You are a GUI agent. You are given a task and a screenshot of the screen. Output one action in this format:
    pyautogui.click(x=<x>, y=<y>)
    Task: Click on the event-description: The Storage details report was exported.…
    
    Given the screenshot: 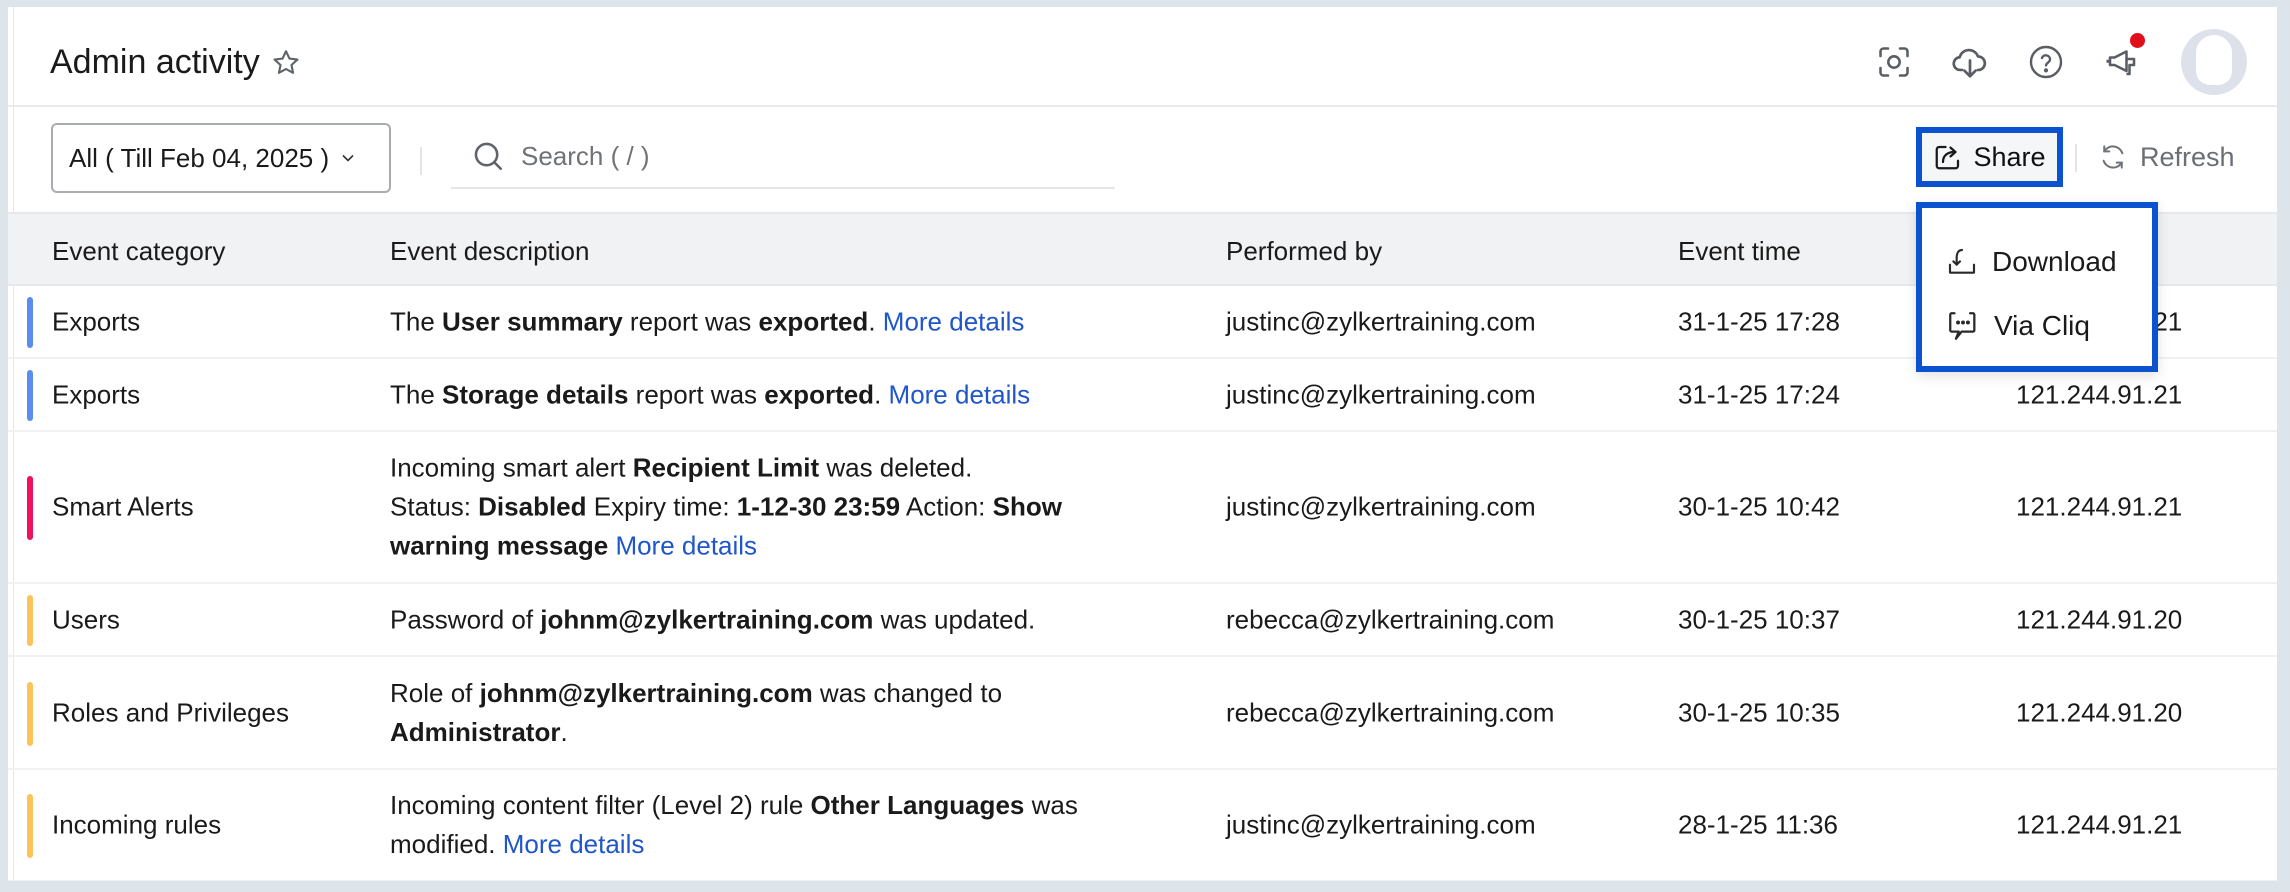 What is the action you would take?
    pyautogui.click(x=770, y=394)
    